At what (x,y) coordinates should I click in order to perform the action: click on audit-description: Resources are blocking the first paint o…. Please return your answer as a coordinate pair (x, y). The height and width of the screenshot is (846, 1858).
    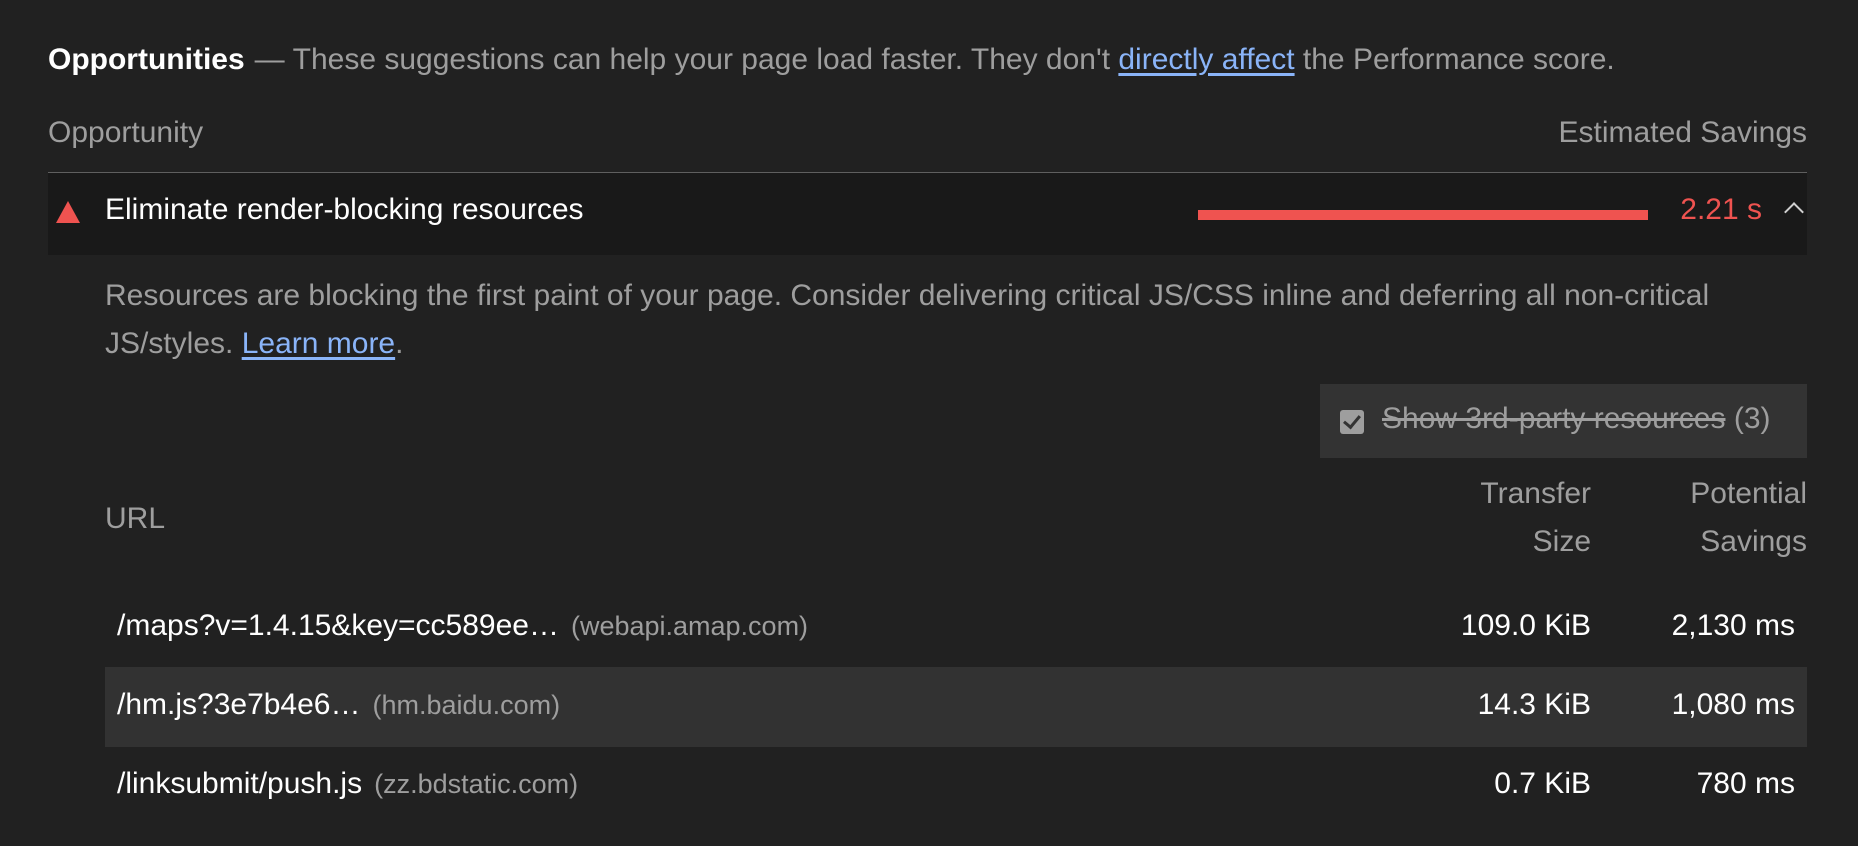
    Looking at the image, I should click on (950, 320).